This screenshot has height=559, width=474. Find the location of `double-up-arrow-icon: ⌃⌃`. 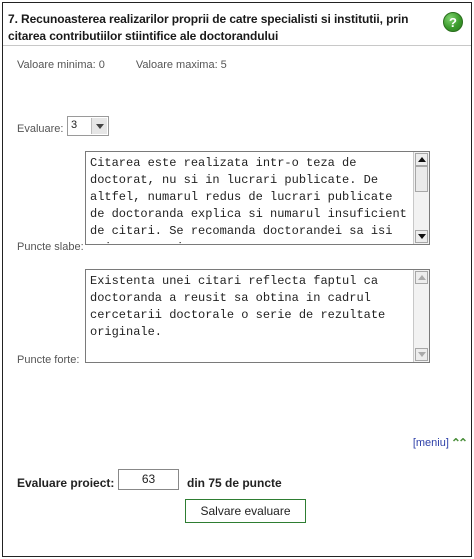

double-up-arrow-icon: ⌃⌃ is located at coordinates (459, 443).